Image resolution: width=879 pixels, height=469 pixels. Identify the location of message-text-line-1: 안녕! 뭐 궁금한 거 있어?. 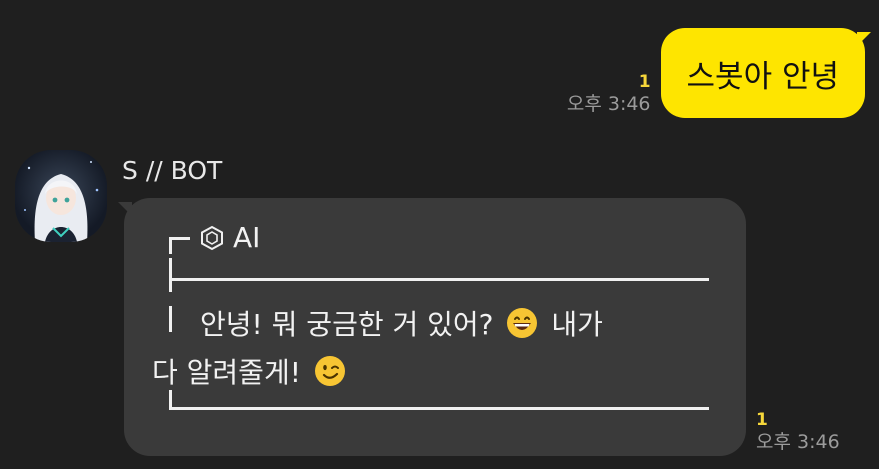
(347, 324).